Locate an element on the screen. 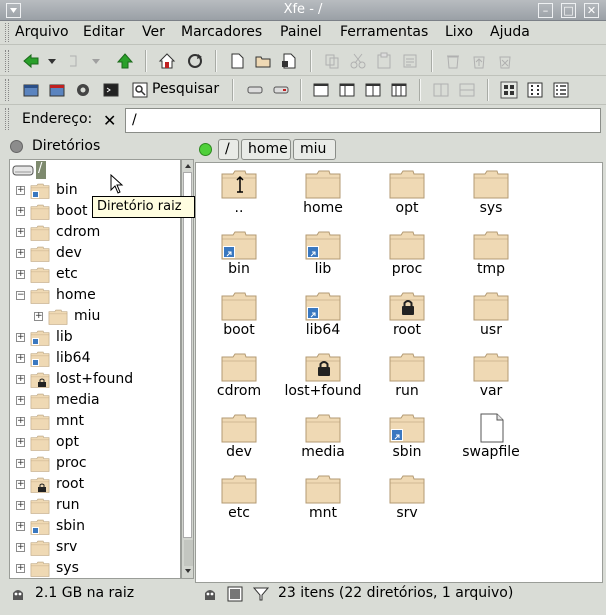 Image resolution: width=606 pixels, height=615 pixels. minimize-button: – is located at coordinates (545, 10).